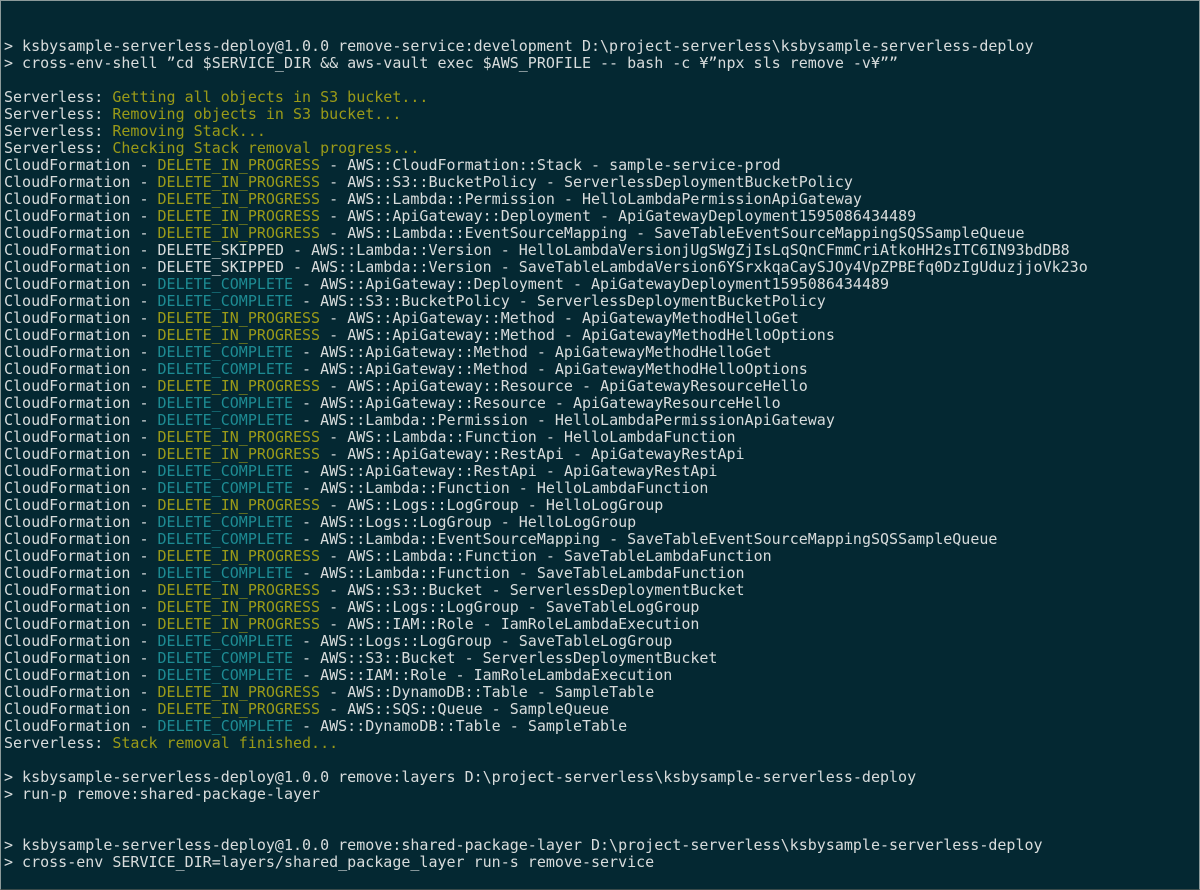  I want to click on cfn-status: DELETE_SKIPPED, so click(220, 250).